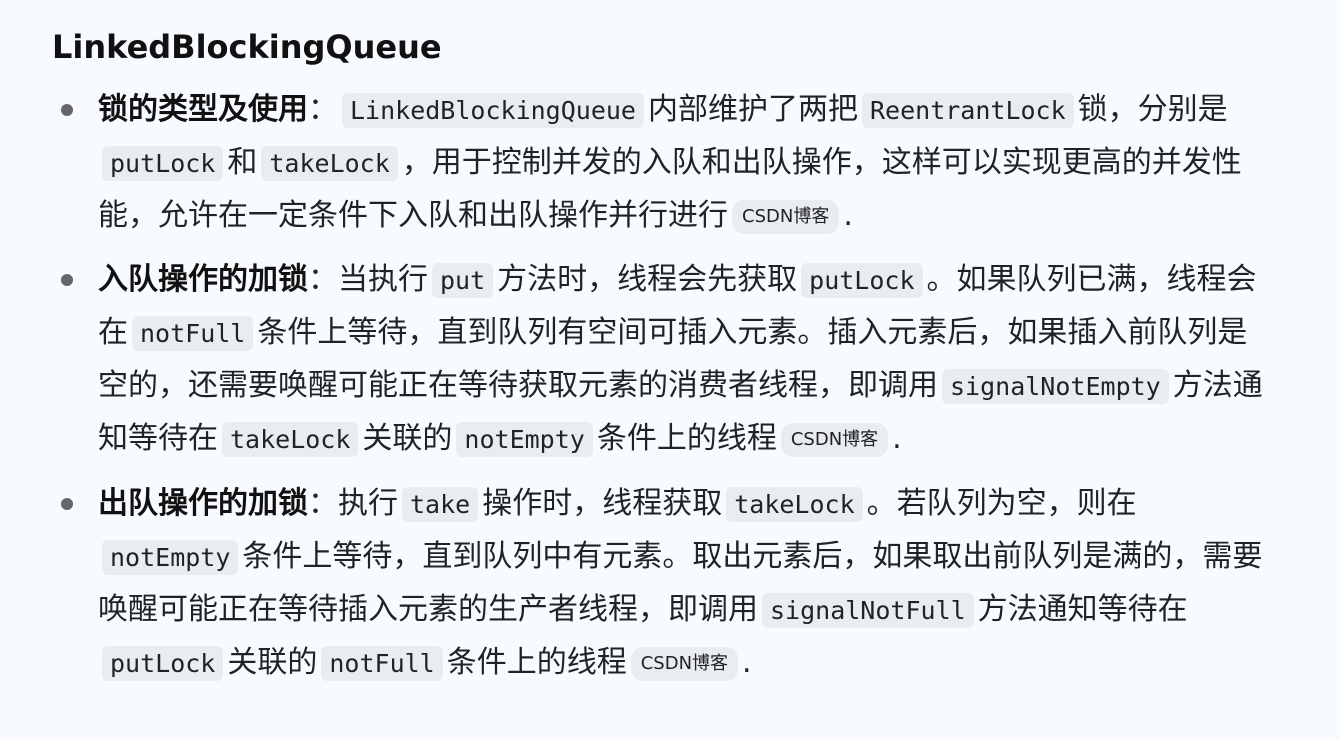 The width and height of the screenshot is (1340, 740). What do you see at coordinates (868, 610) in the screenshot?
I see `inline-code: signalNotFull` at bounding box center [868, 610].